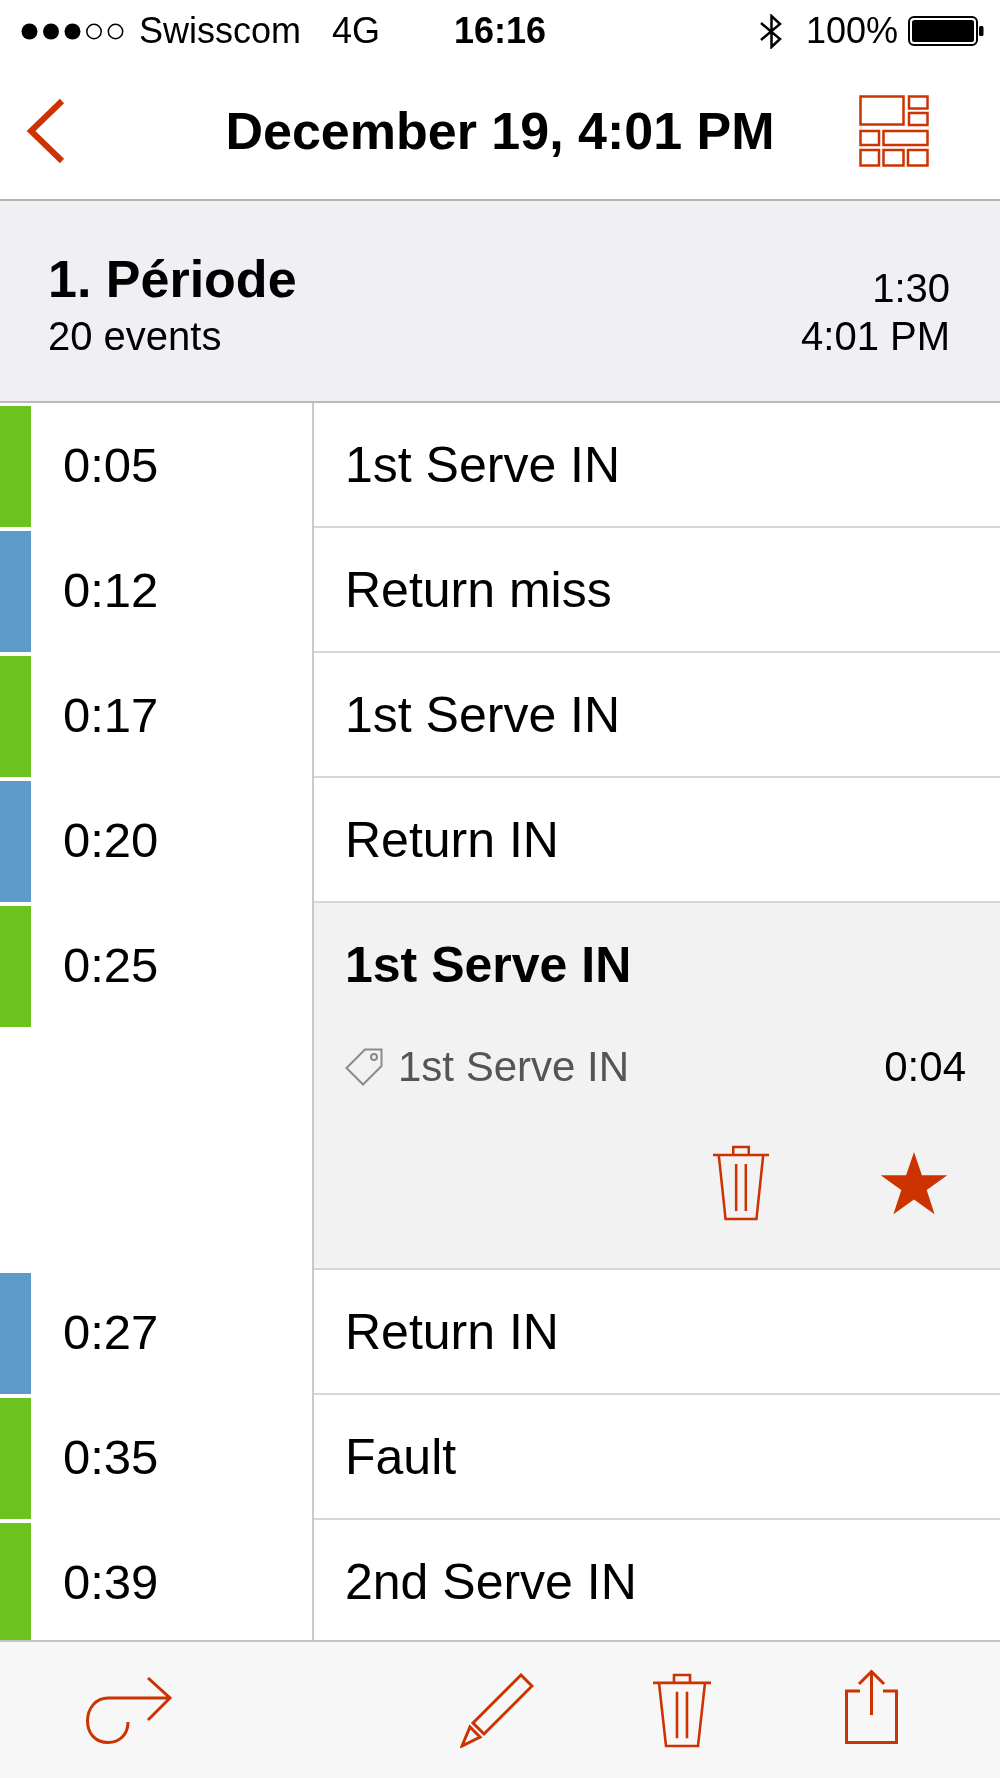 The height and width of the screenshot is (1778, 1000). What do you see at coordinates (925, 1067) in the screenshot?
I see `event-duration: 0:04` at bounding box center [925, 1067].